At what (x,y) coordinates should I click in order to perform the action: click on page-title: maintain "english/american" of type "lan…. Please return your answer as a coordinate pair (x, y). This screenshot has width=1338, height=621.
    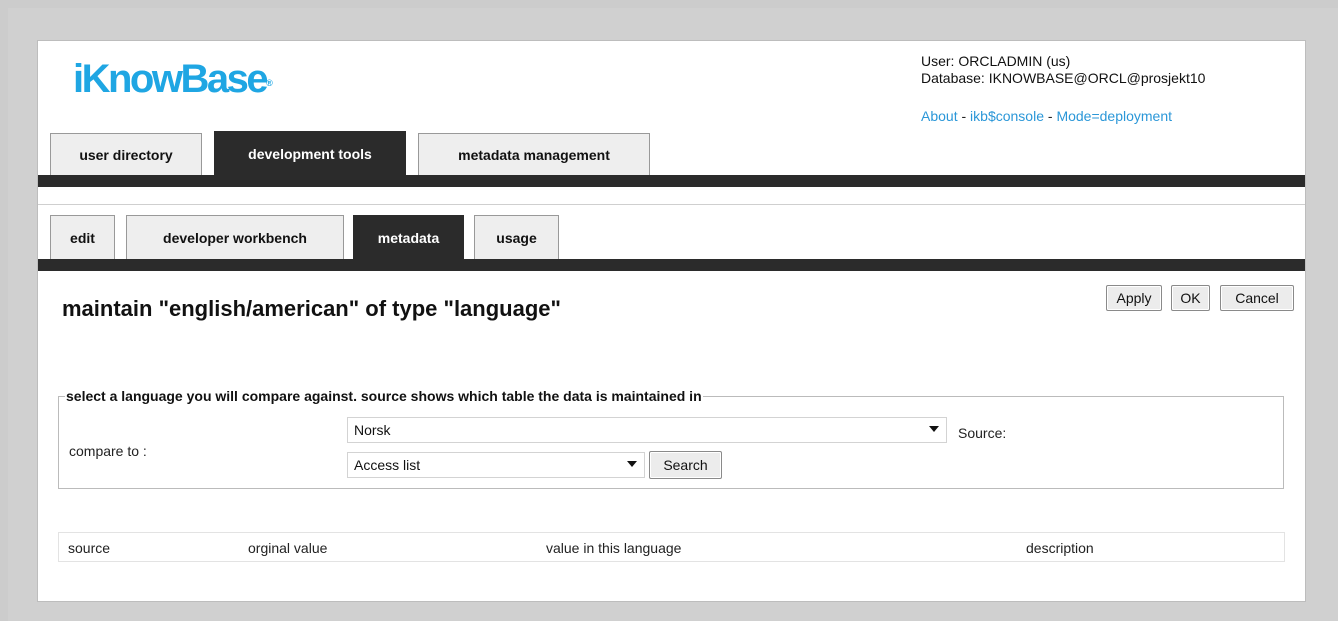
    Looking at the image, I should click on (311, 308).